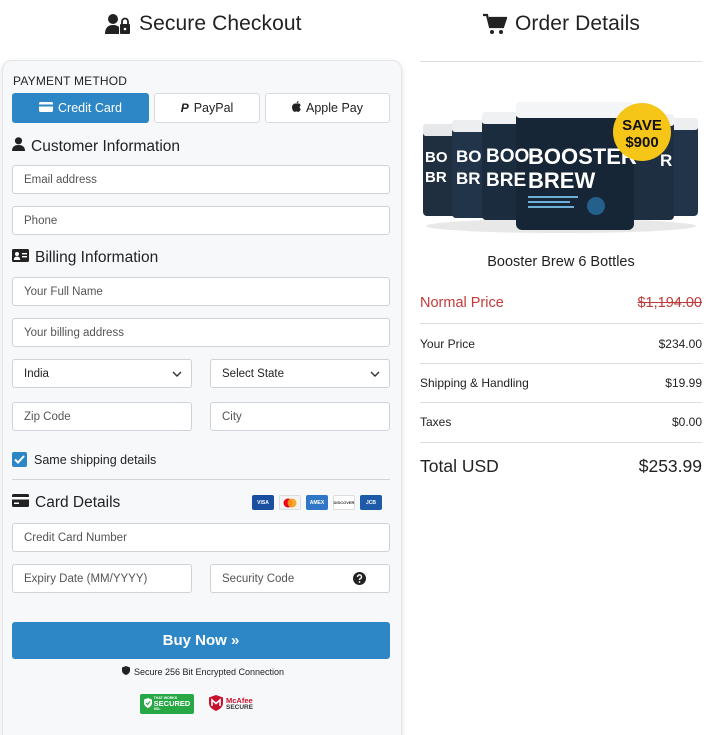 The image size is (709, 735). I want to click on same-shipping-label: Same shipping details, so click(95, 459).